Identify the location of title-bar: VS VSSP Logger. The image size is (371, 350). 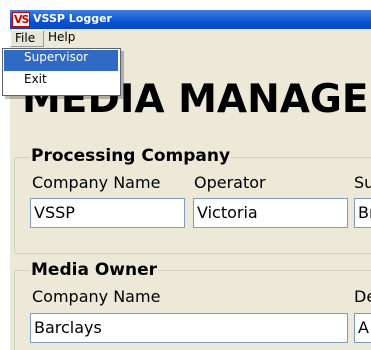
(190, 19).